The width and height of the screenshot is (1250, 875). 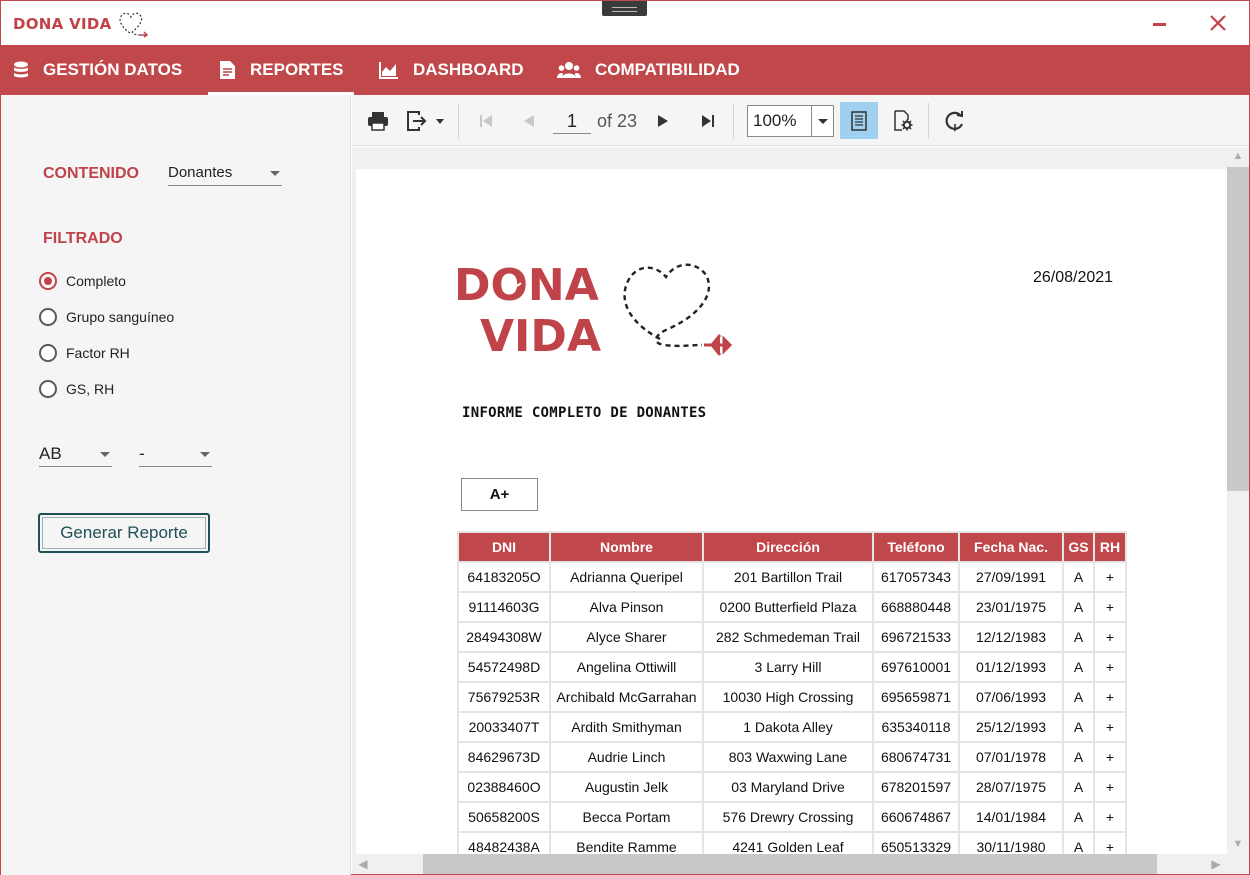 I want to click on scroll-down-icon: ▼, so click(x=1238, y=844).